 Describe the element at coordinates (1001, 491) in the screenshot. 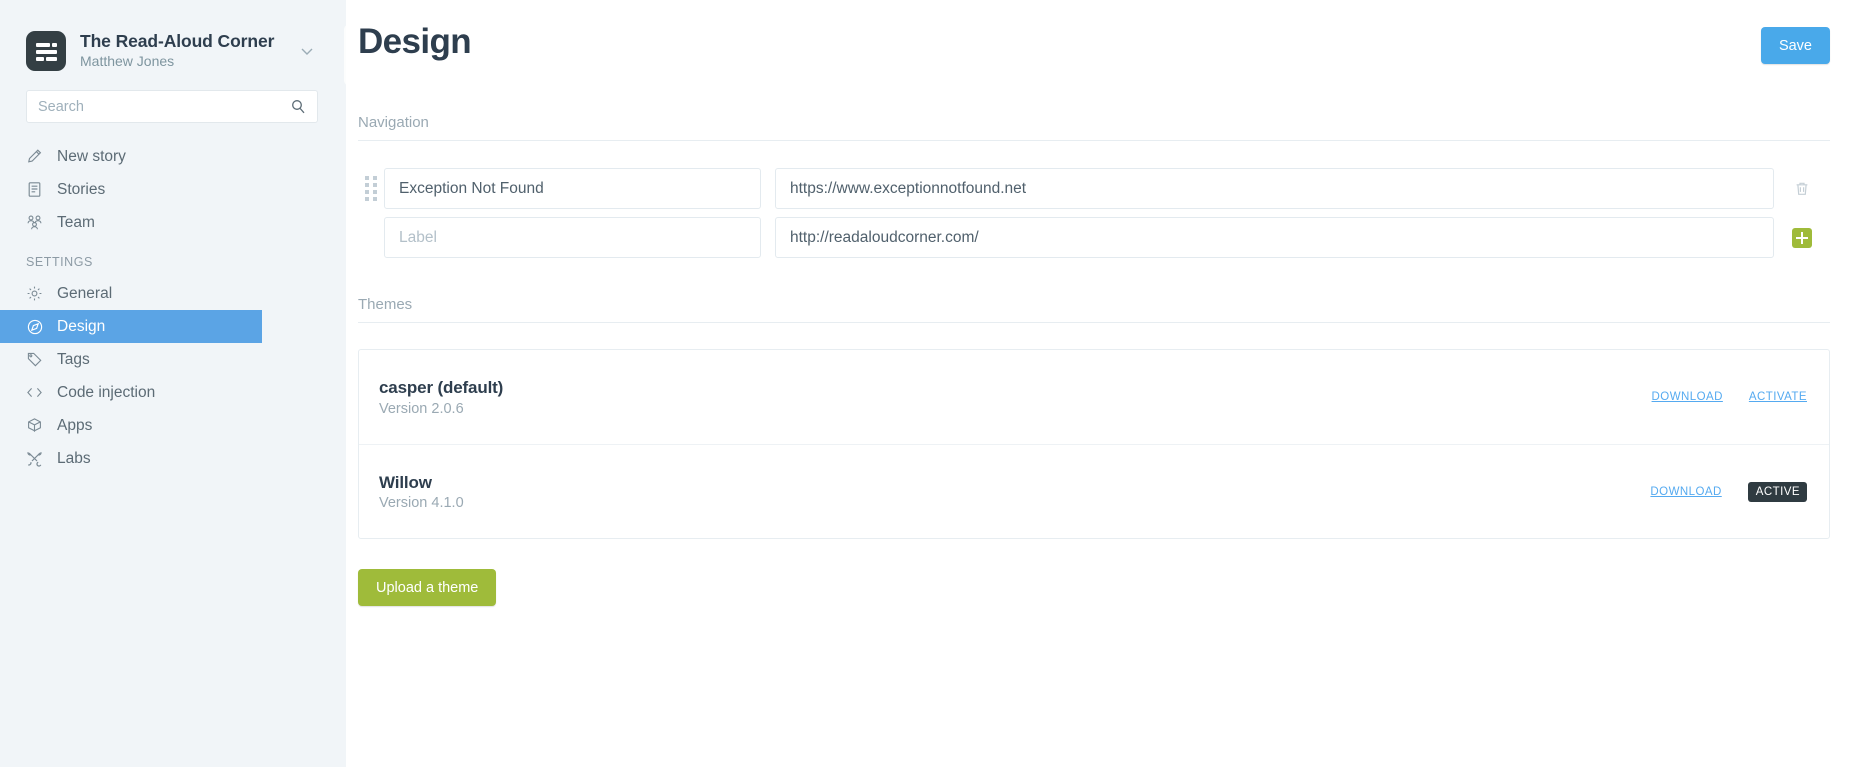

I see `theme-info: Willow Version 4.1.0` at that location.